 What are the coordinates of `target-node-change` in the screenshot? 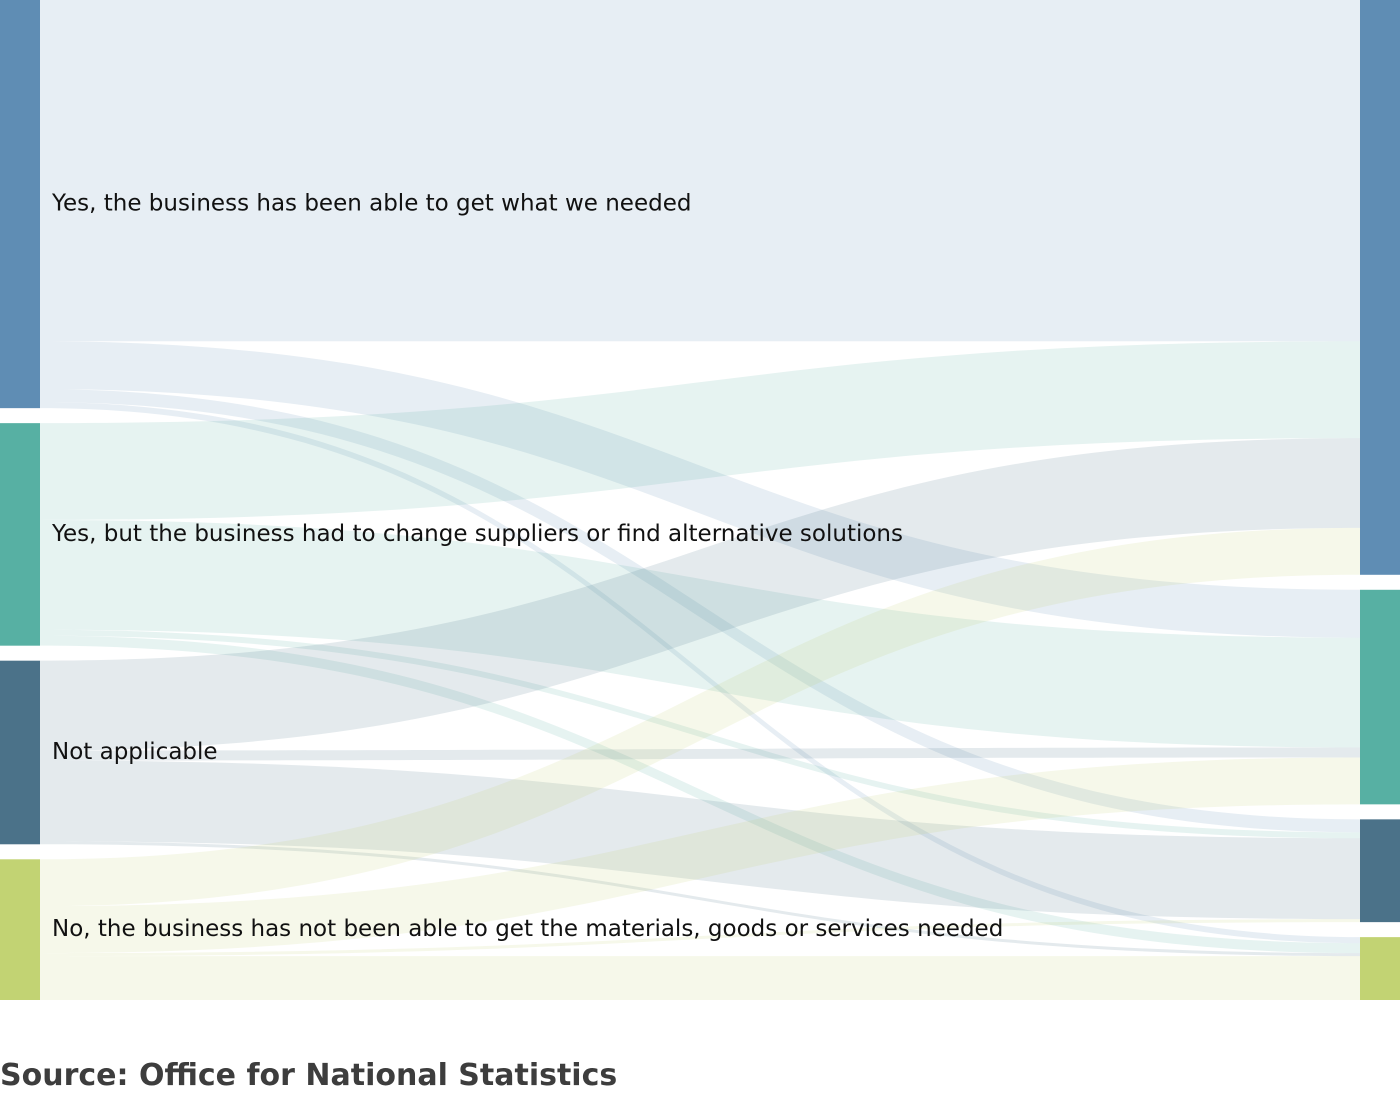 It's located at (1380, 697).